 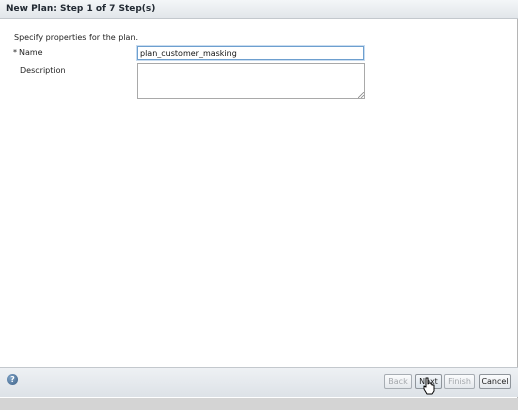 I want to click on name-label: Name, so click(x=31, y=52).